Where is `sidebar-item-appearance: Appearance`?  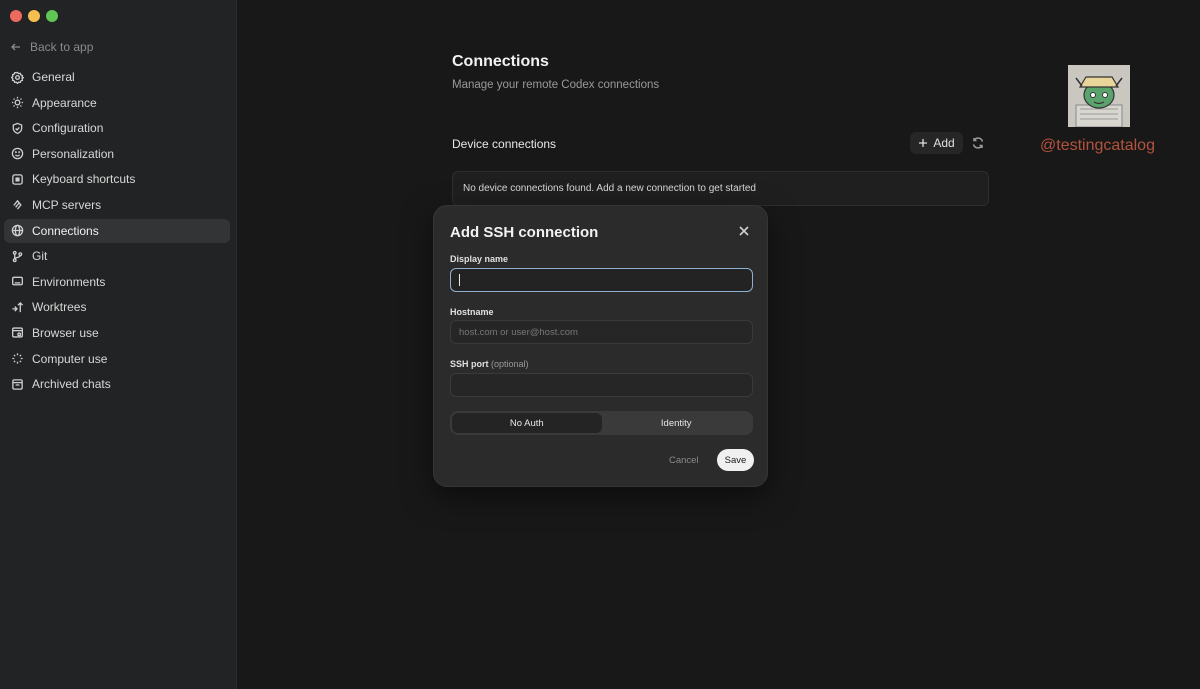
sidebar-item-appearance: Appearance is located at coordinates (117, 103).